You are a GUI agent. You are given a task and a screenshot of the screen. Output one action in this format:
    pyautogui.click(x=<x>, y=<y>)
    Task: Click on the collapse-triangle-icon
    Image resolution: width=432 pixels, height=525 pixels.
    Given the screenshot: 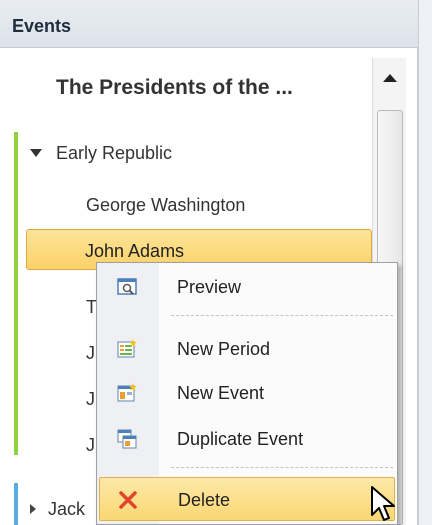 What is the action you would take?
    pyautogui.click(x=33, y=508)
    